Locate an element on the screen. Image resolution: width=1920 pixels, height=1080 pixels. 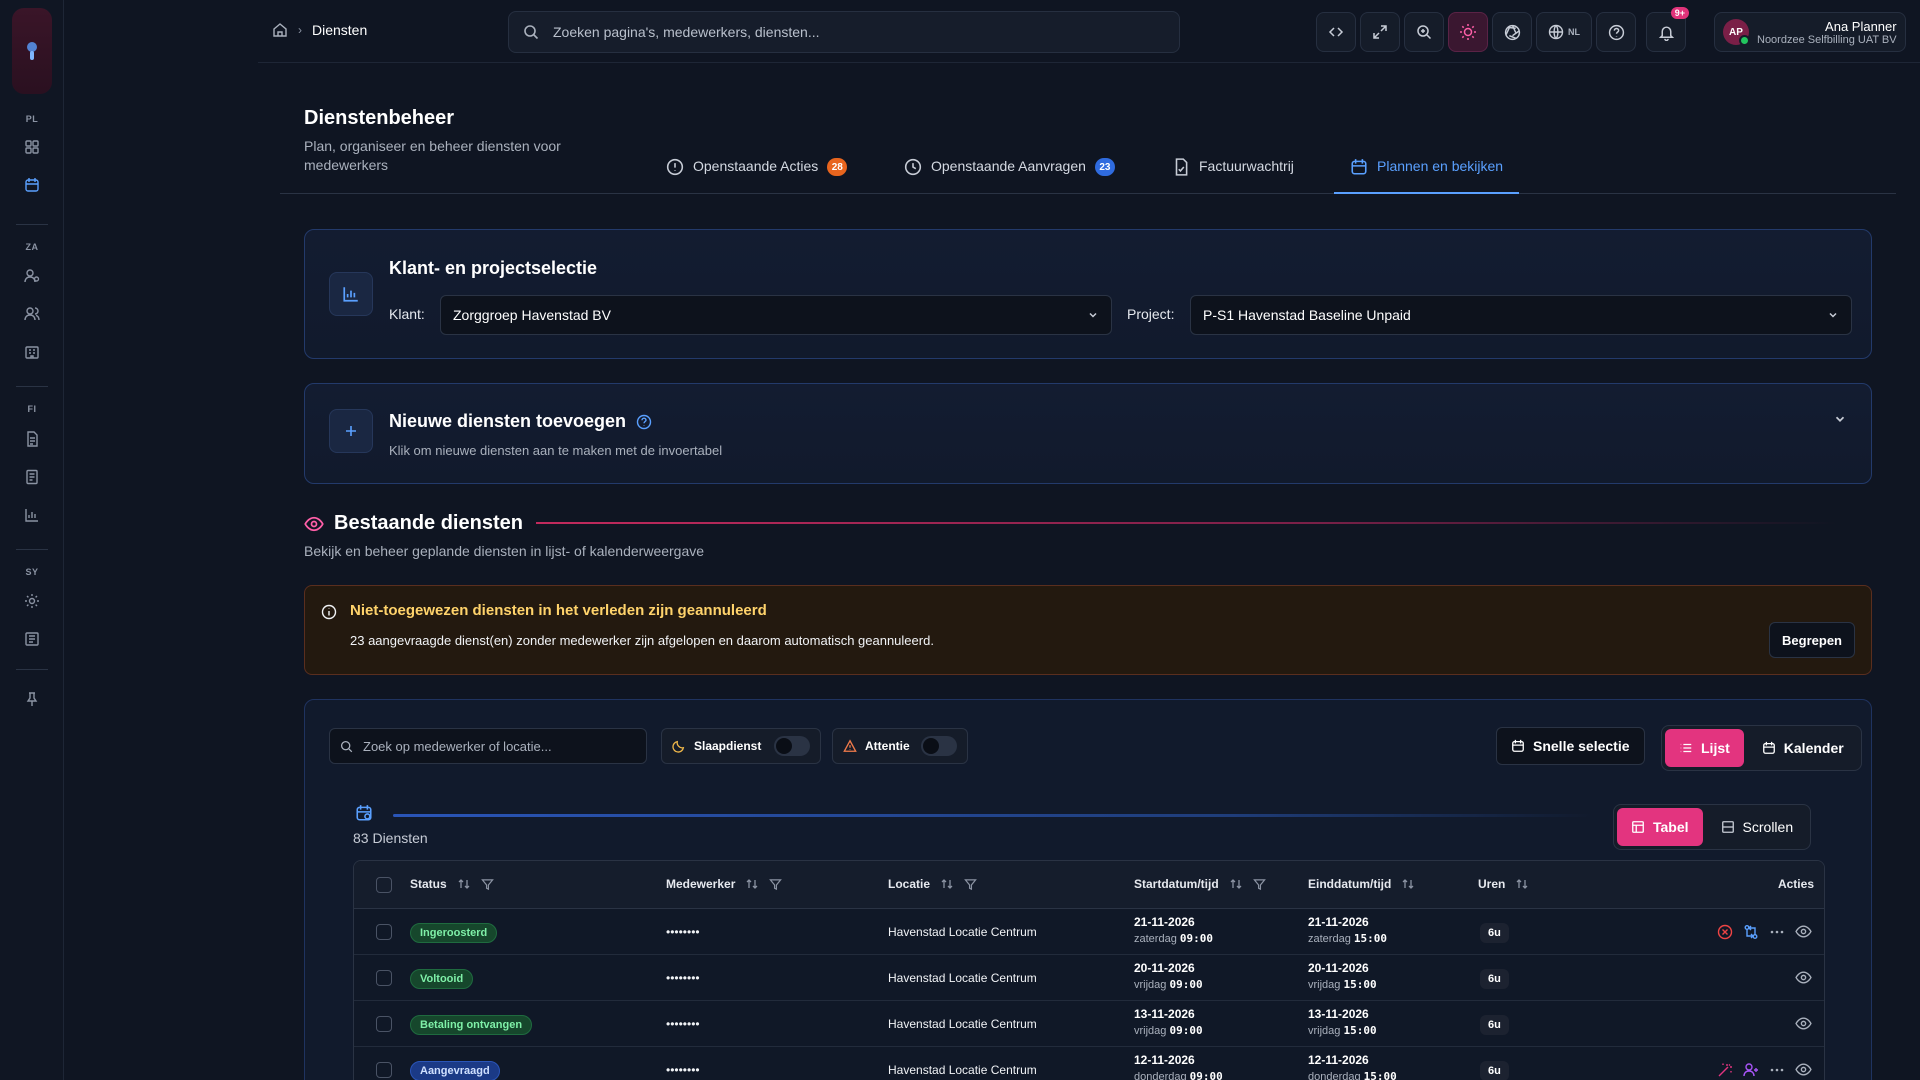
user-settings-icon is located at coordinates (32, 276).